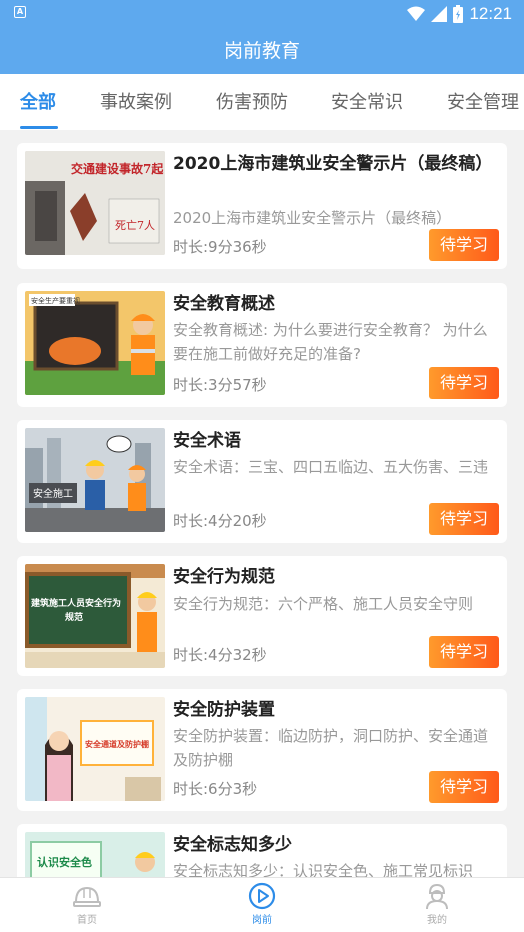 Image resolution: width=524 pixels, height=932 pixels. Describe the element at coordinates (490, 13) in the screenshot. I see `status-time: 12:21` at that location.